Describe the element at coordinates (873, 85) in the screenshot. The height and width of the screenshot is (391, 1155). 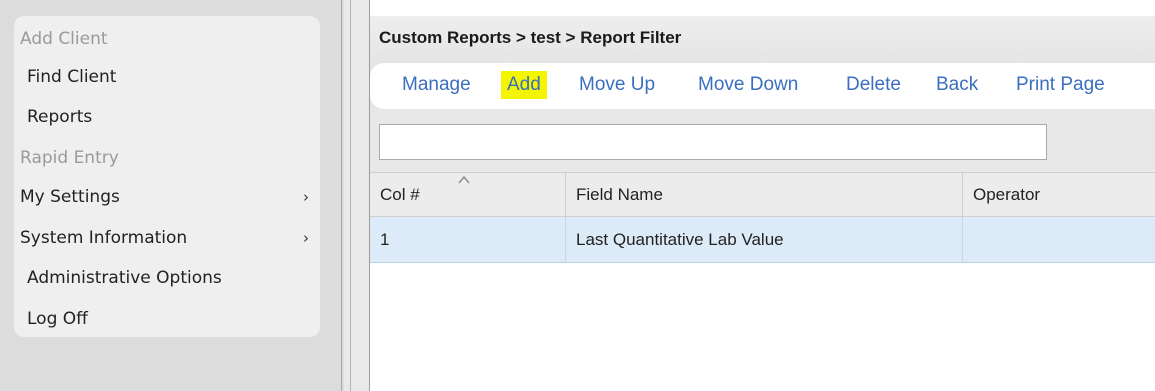
I see `delete-link: Delete` at that location.